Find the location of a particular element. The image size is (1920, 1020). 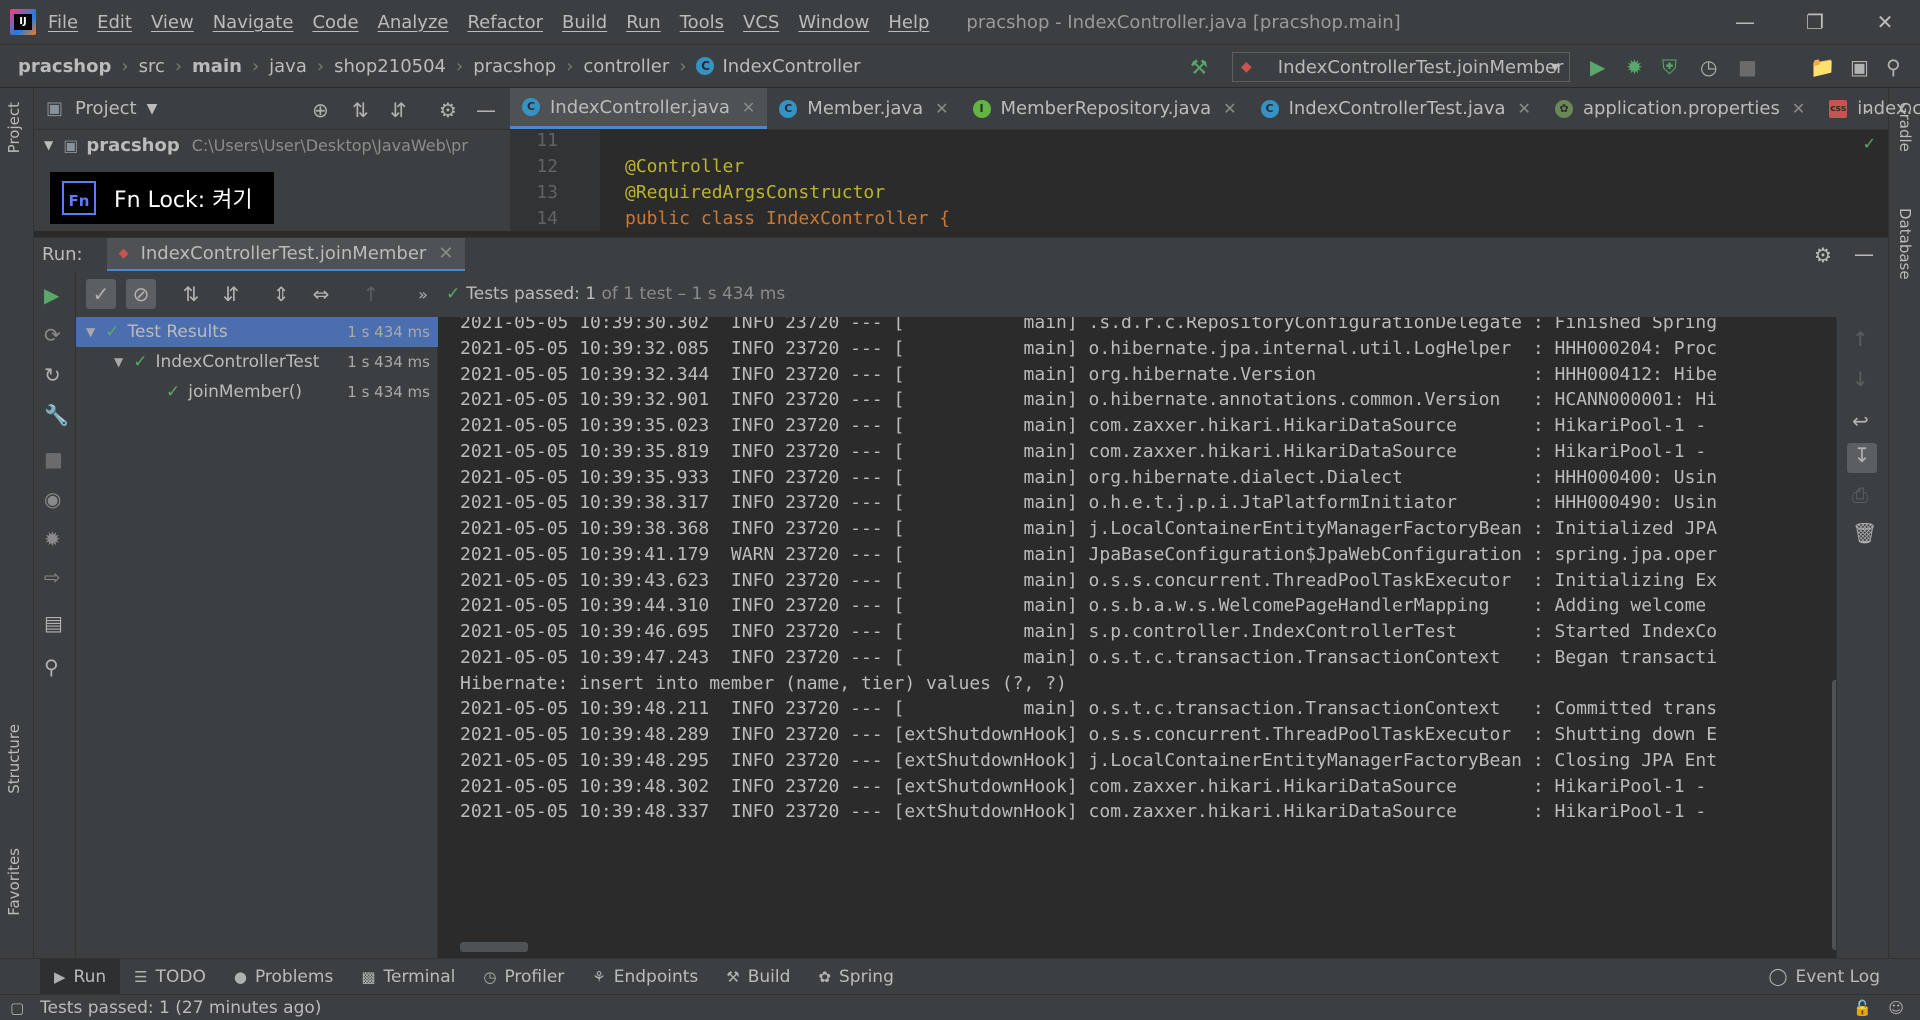

menu-file: File is located at coordinates (63, 22).